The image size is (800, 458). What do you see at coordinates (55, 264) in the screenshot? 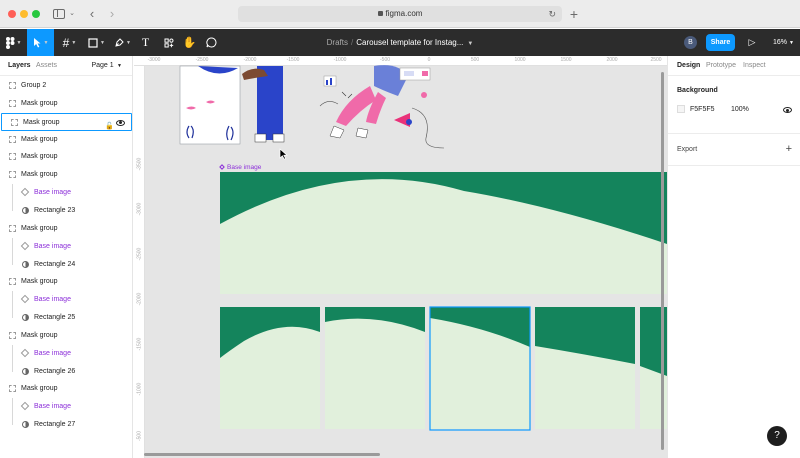
I see `layer-name: Rectangle 24` at bounding box center [55, 264].